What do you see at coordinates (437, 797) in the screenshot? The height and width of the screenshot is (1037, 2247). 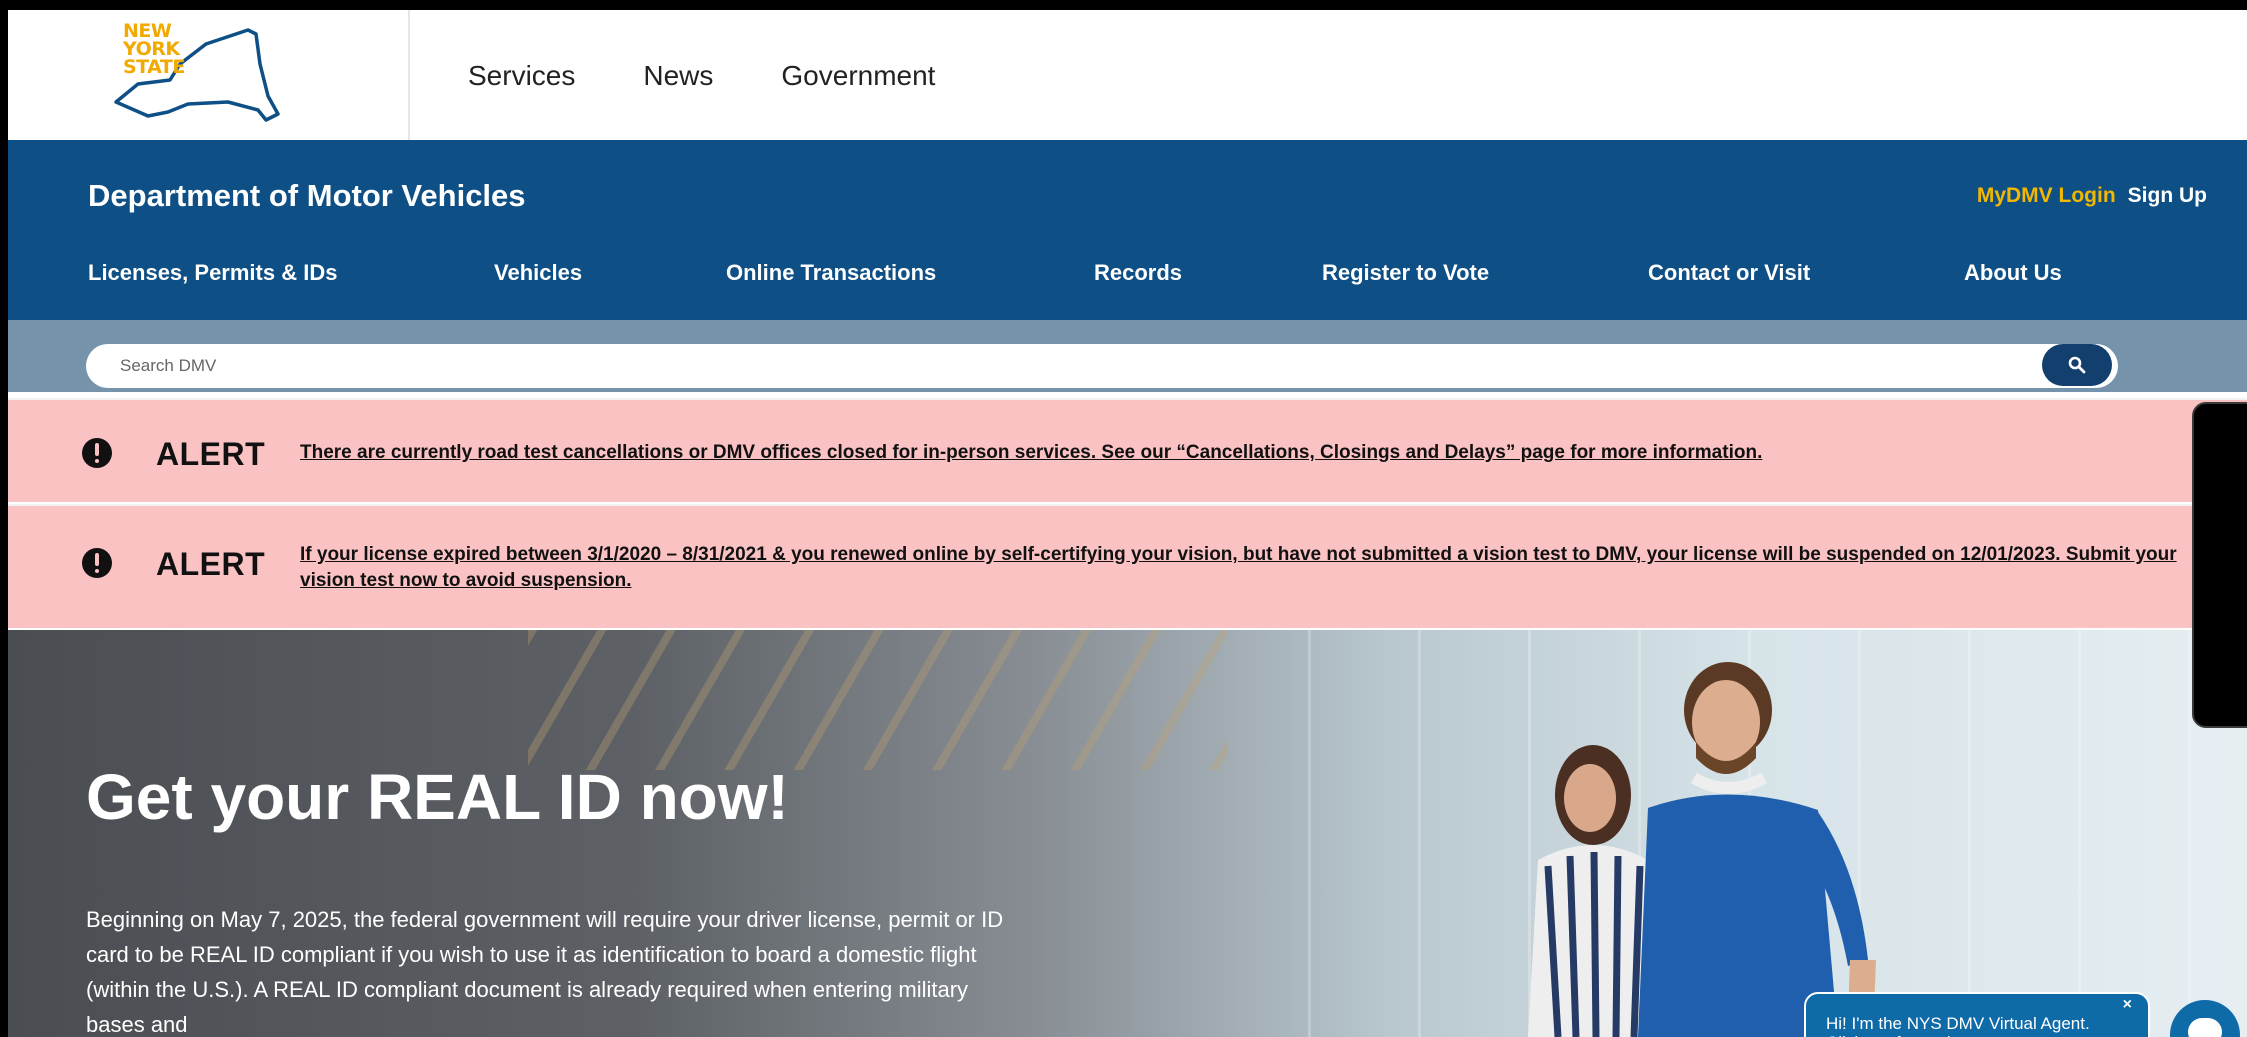 I see `hero-title: Get your REAL ID now!` at bounding box center [437, 797].